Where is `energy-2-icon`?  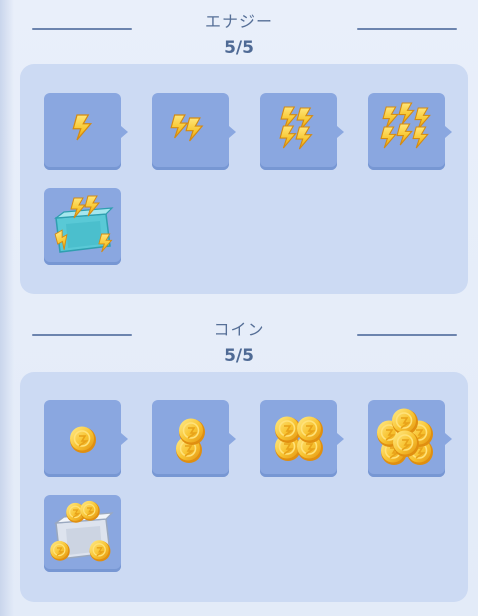 energy-2-icon is located at coordinates (186, 128).